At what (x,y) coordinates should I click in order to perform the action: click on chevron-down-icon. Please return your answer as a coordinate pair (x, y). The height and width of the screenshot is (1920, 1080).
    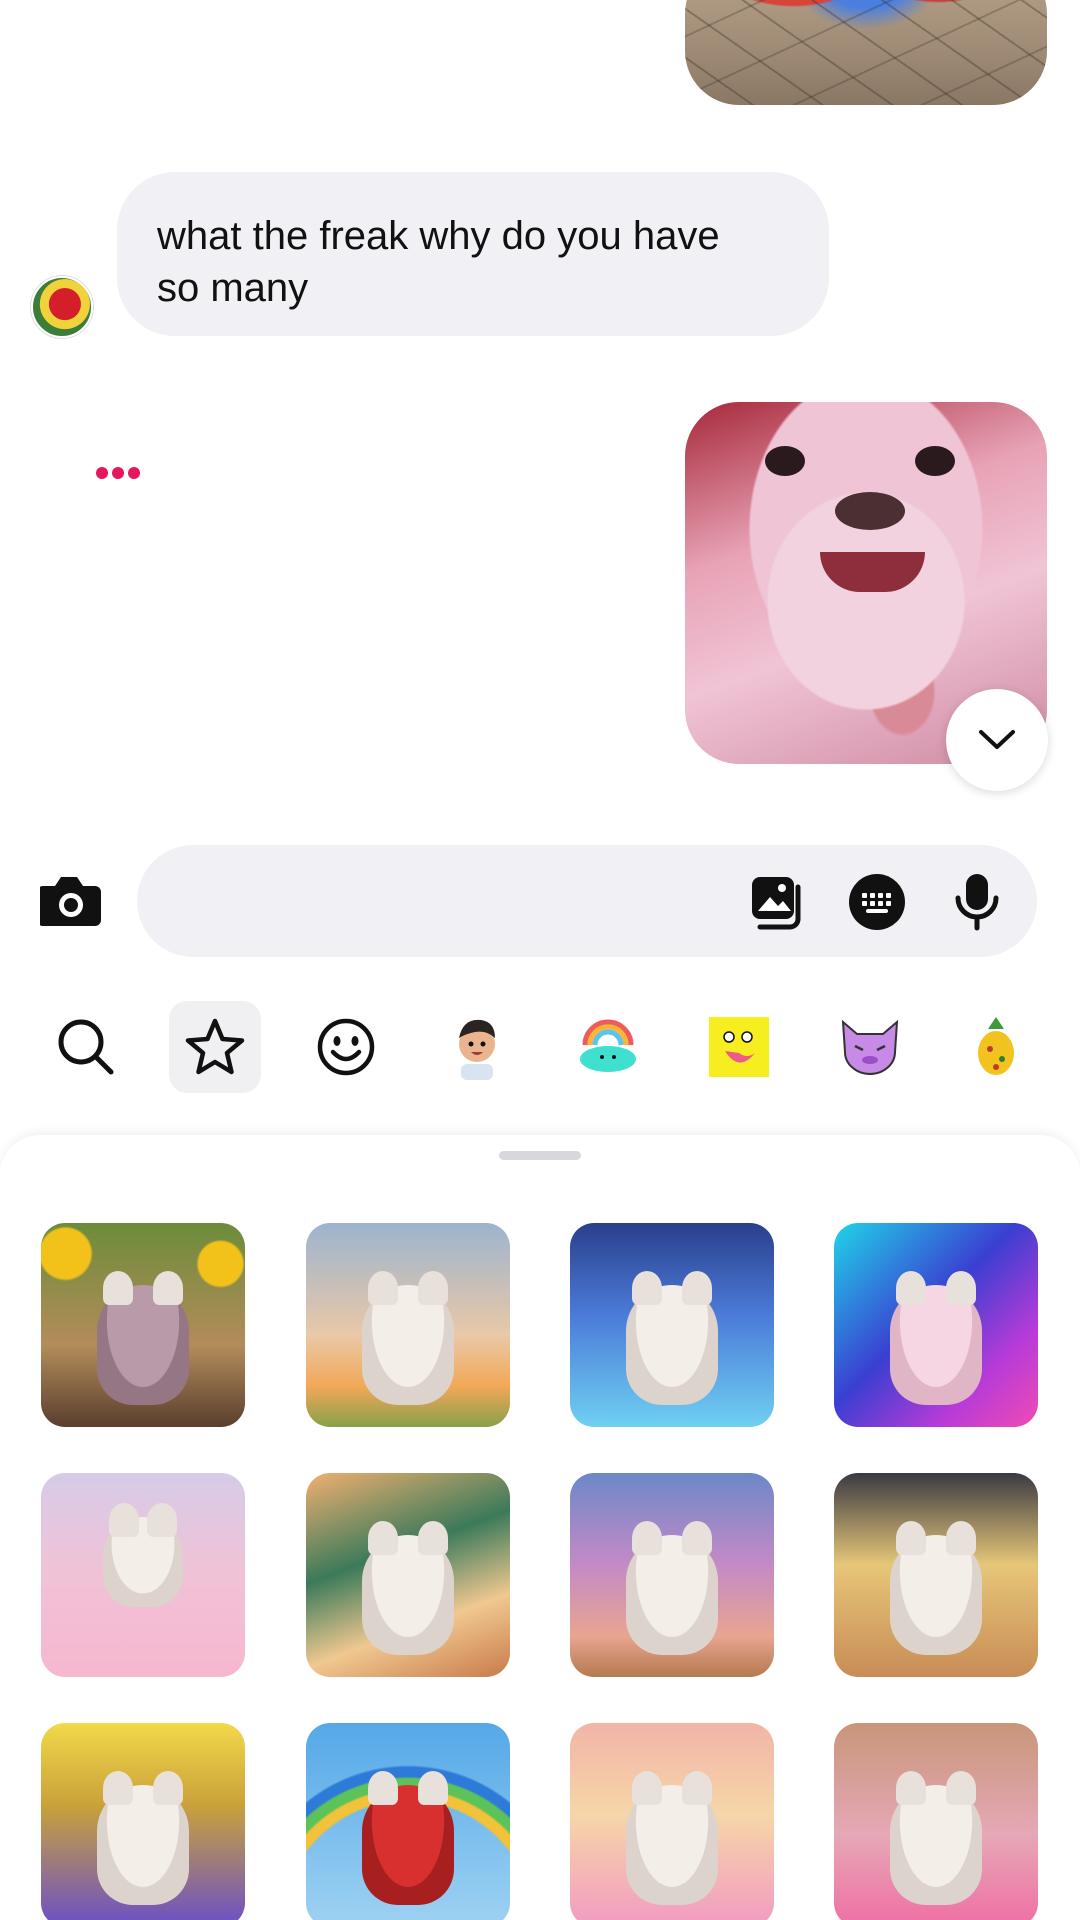
    Looking at the image, I should click on (997, 739).